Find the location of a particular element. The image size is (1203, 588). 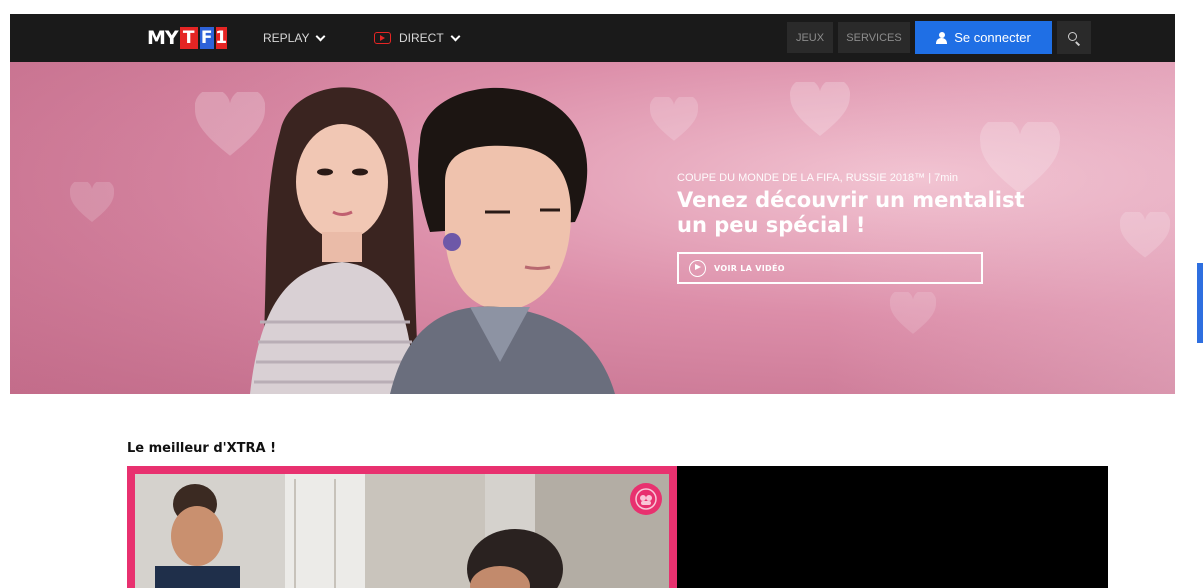

live-tv-icon is located at coordinates (382, 38).